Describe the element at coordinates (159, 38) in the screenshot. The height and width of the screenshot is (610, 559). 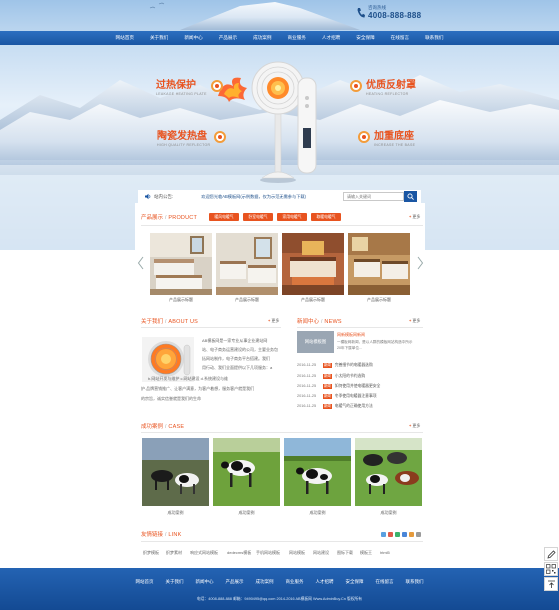
I see `nav-item-about: 关于我们` at that location.